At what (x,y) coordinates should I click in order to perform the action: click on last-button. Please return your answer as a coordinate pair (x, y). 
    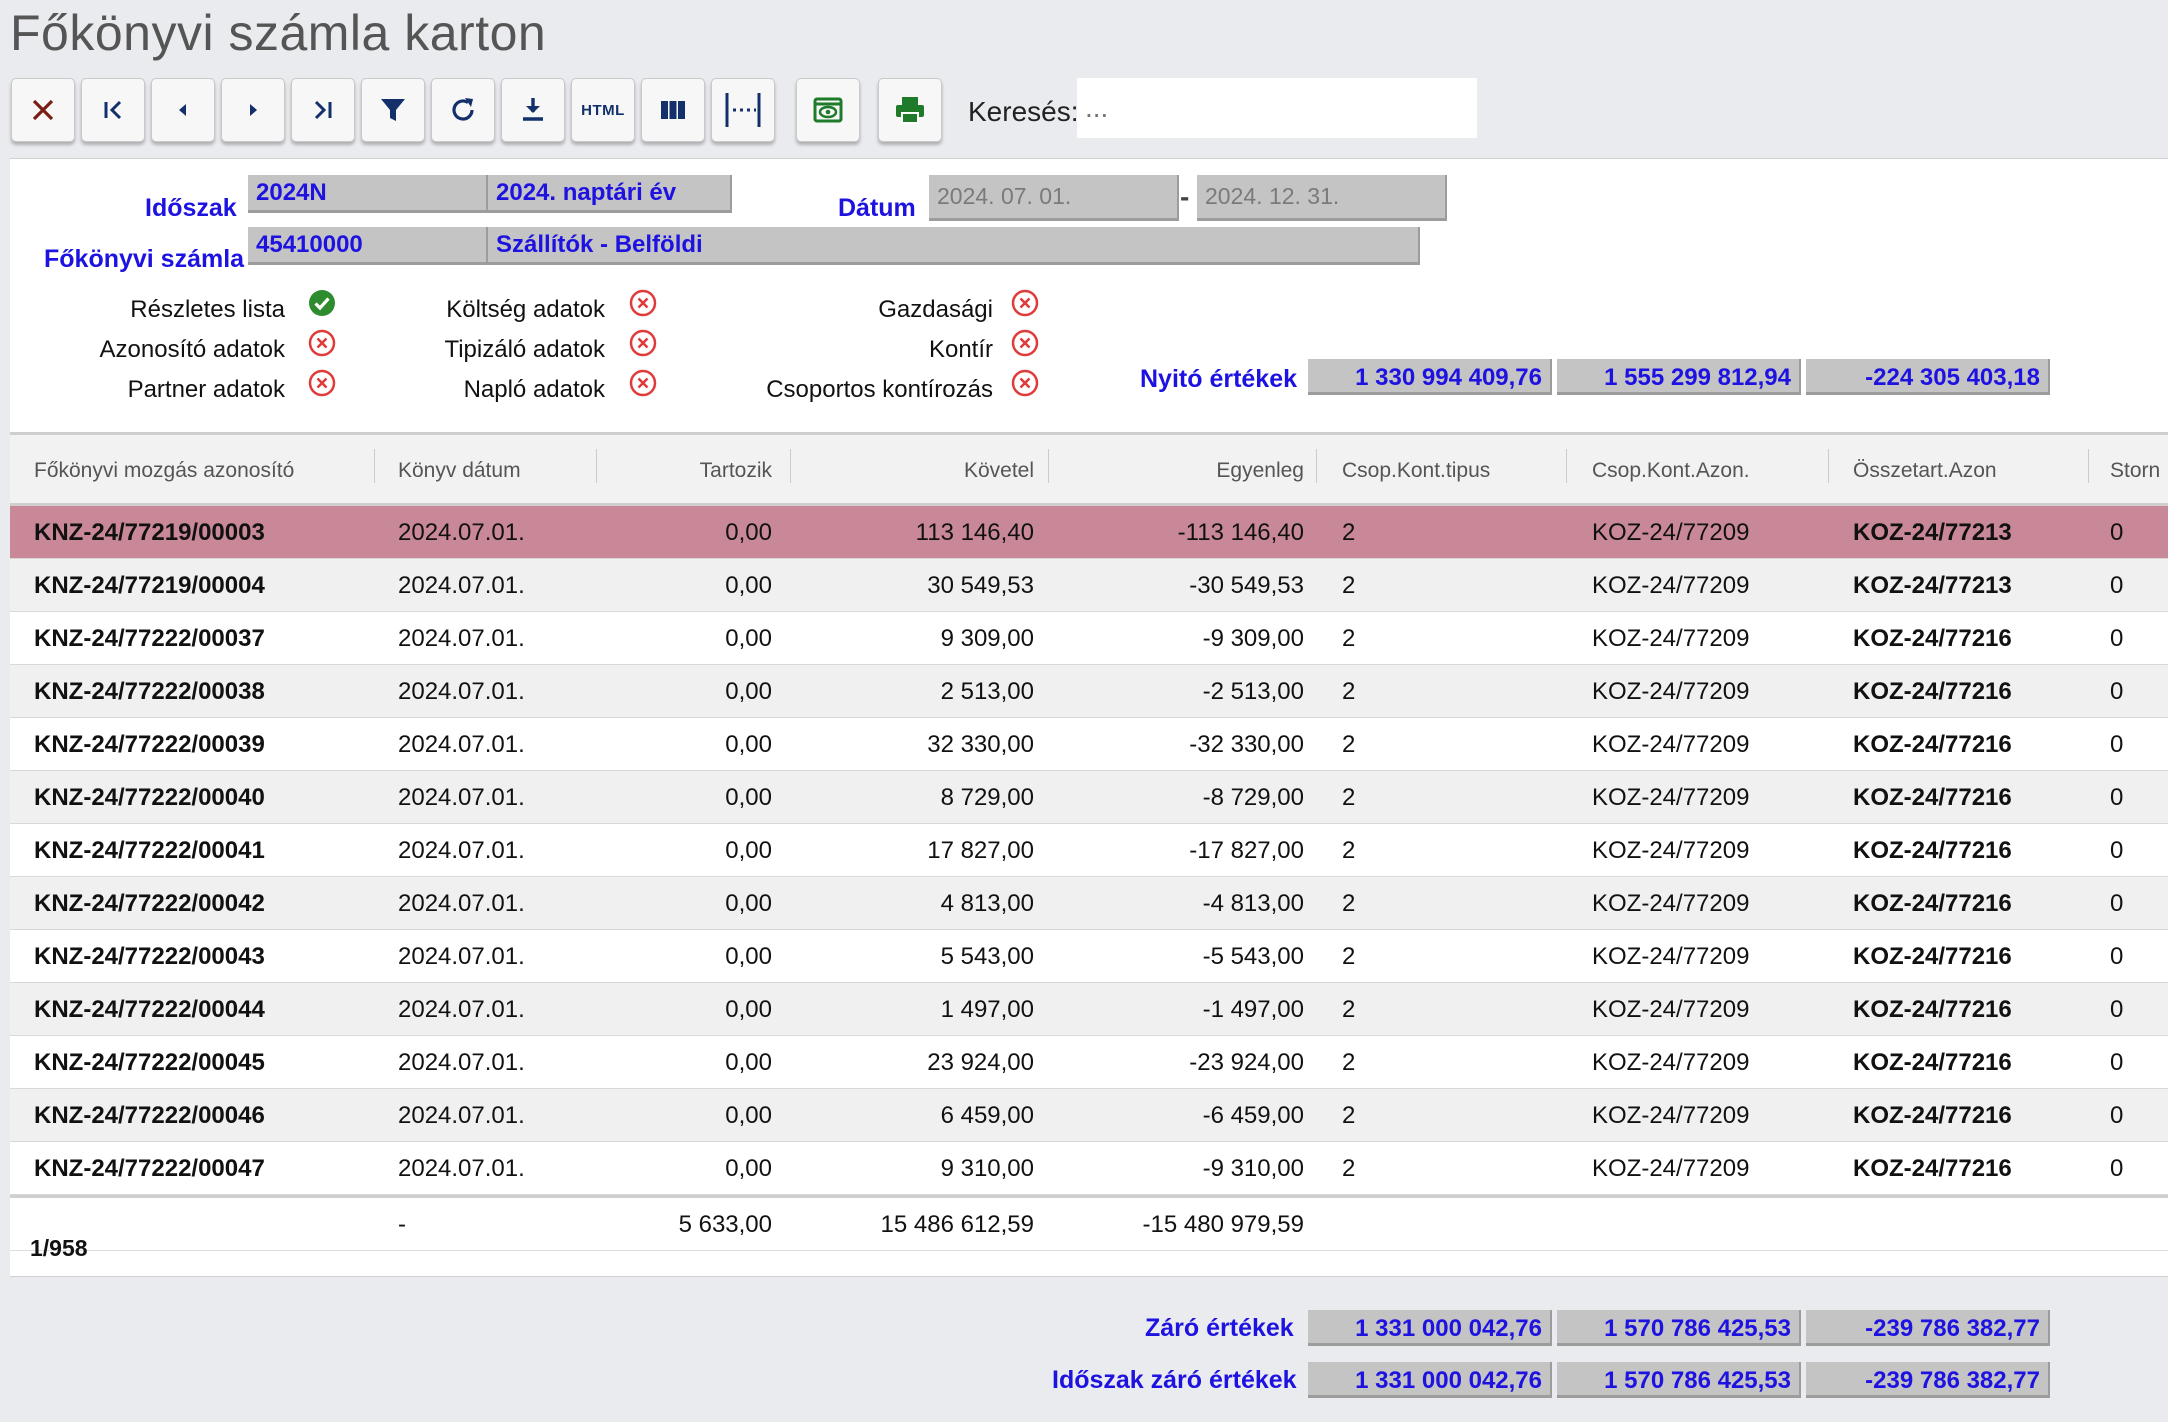
    Looking at the image, I should click on (323, 110).